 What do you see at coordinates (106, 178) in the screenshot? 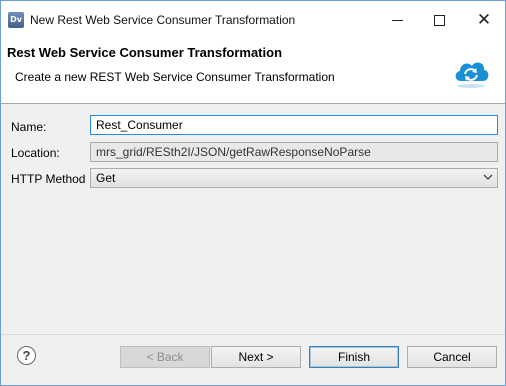
I see `http-method-value: Get` at bounding box center [106, 178].